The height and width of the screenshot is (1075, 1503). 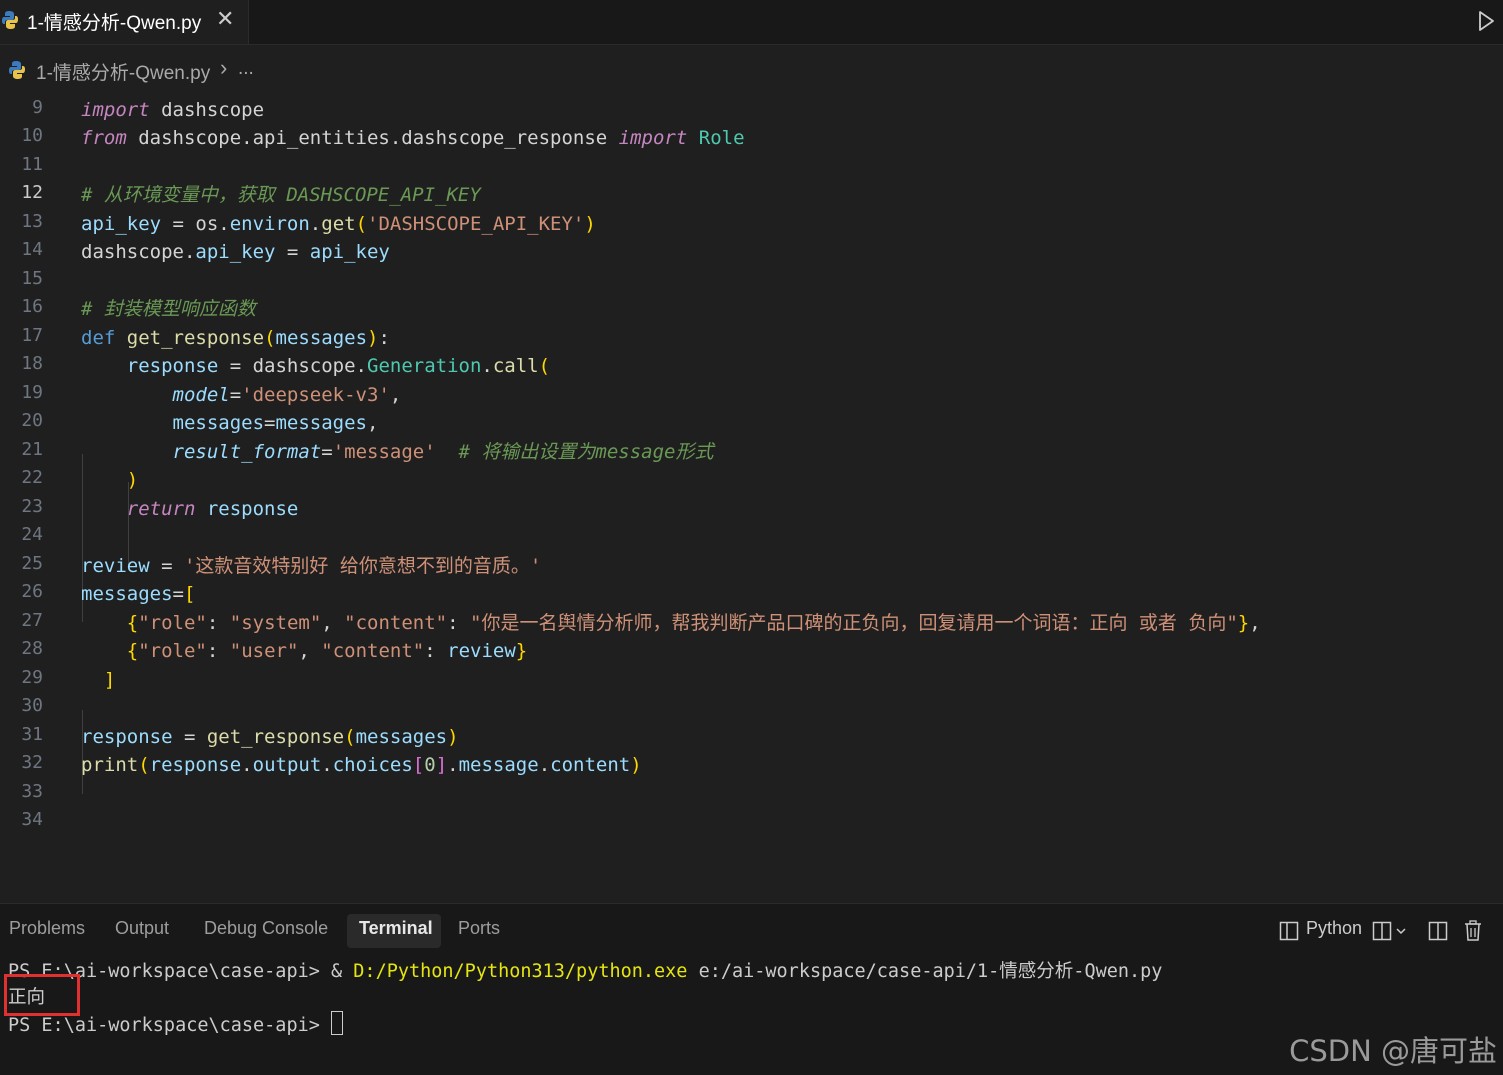 I want to click on code-line: 24, so click(x=751, y=537).